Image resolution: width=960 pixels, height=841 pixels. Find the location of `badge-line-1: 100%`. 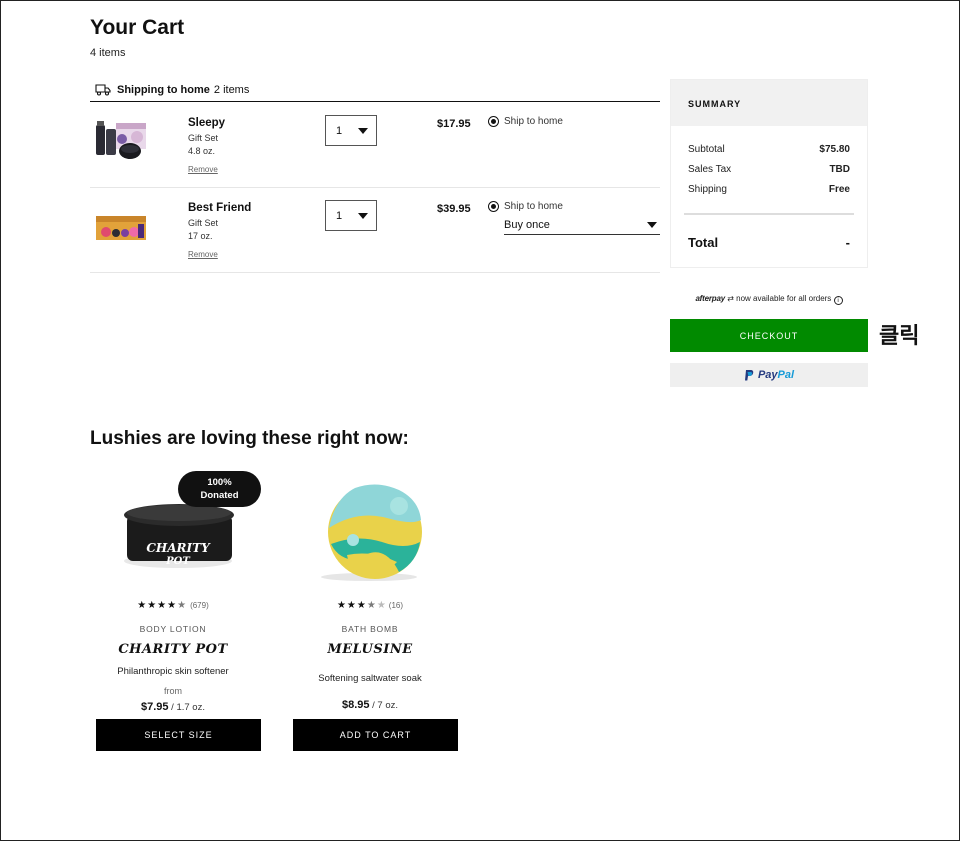

badge-line-1: 100% is located at coordinates (219, 482).